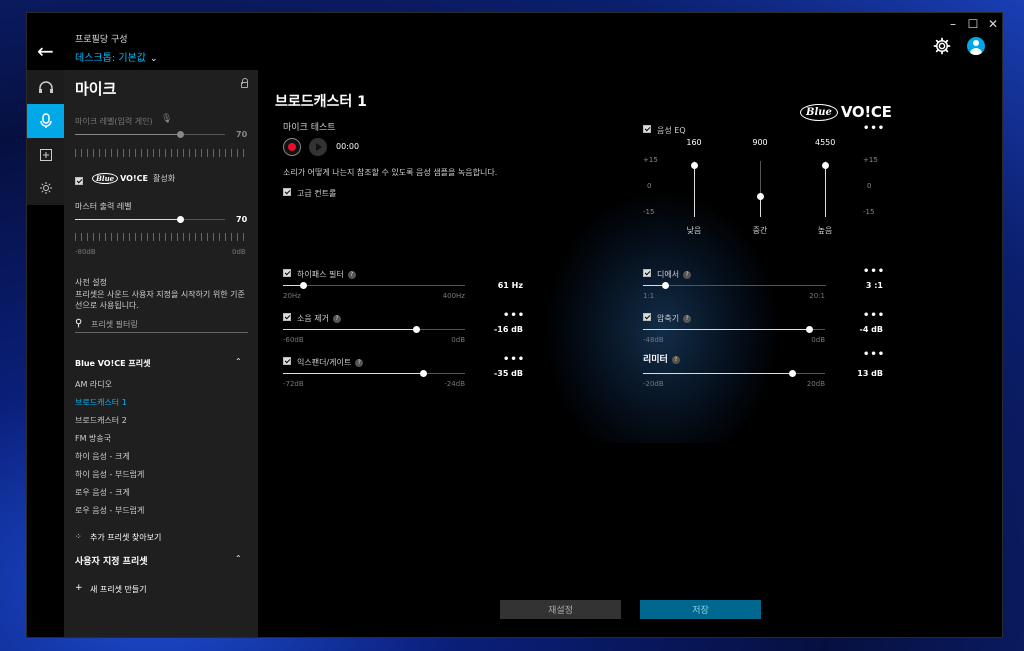  I want to click on mic-level-knob, so click(180, 134).